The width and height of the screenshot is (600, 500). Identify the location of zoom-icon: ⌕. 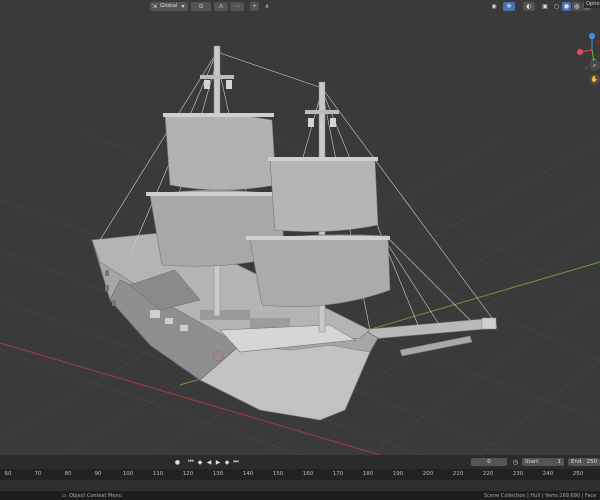
(594, 65).